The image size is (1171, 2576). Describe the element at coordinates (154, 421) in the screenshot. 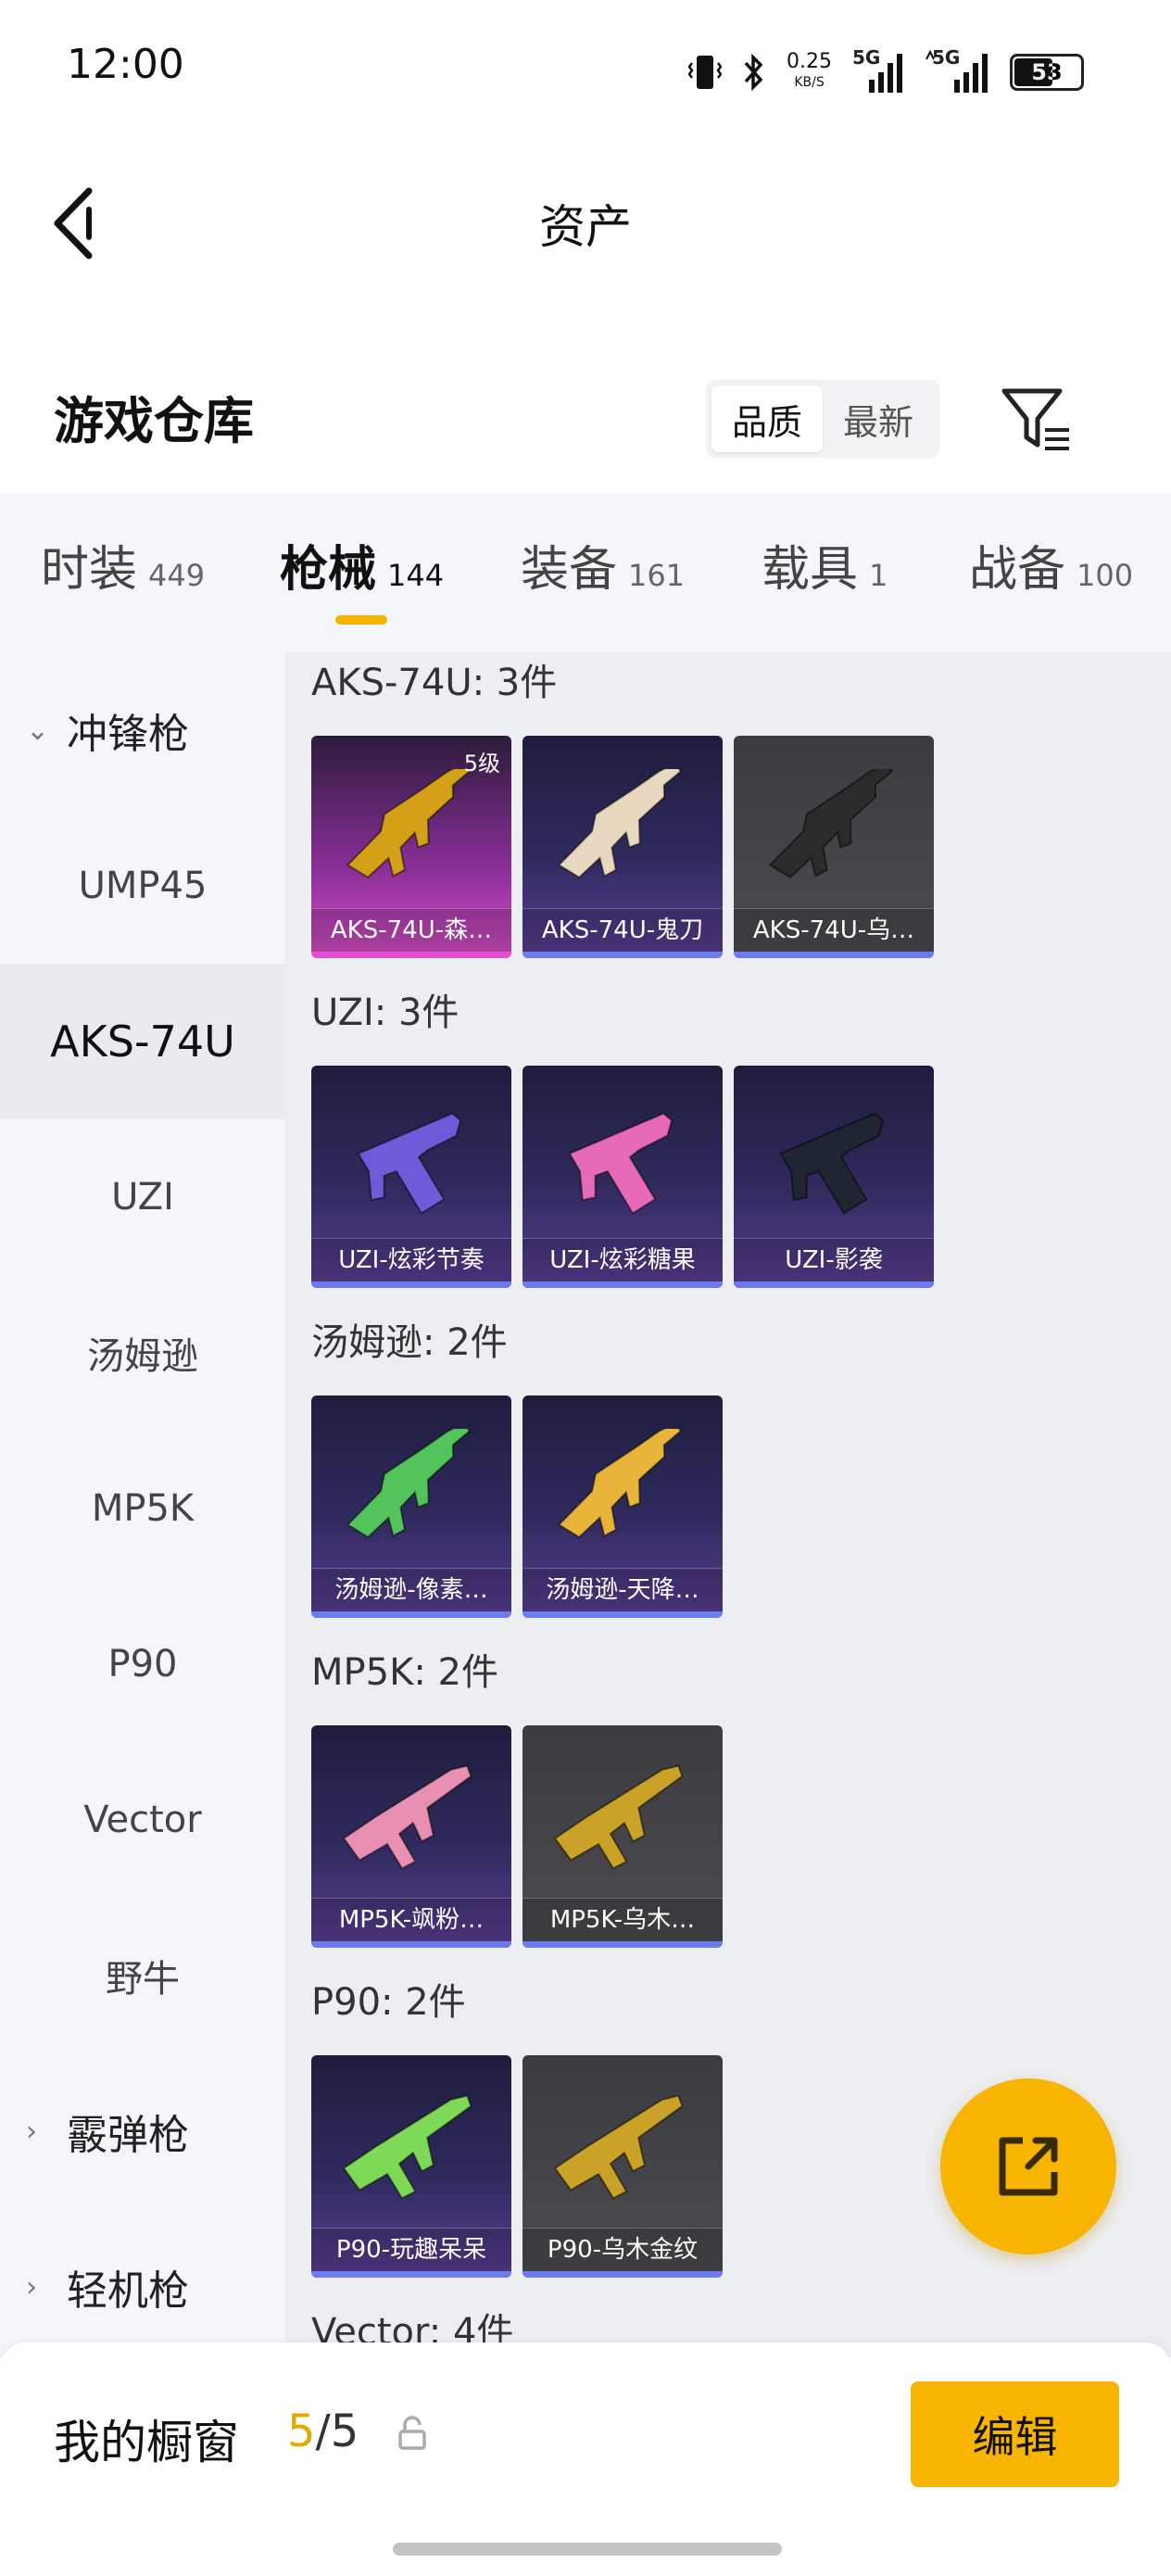

I see `warehouse-title: 游戏仓库` at that location.